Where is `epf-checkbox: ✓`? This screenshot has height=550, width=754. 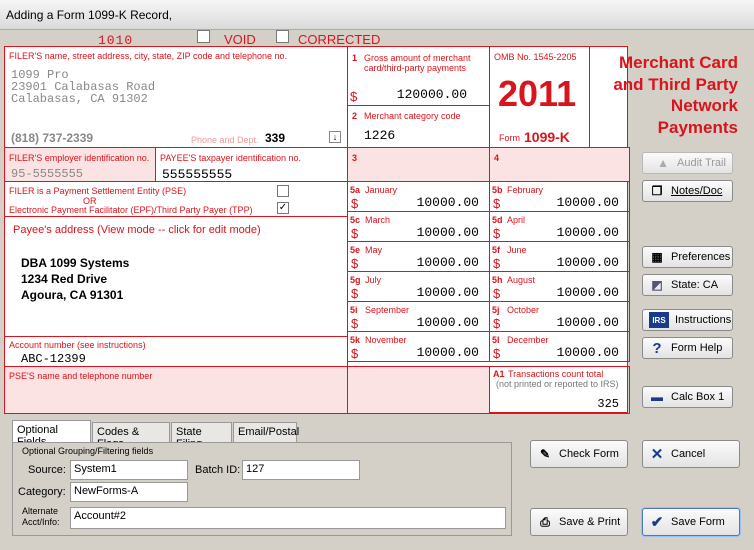 epf-checkbox: ✓ is located at coordinates (283, 208).